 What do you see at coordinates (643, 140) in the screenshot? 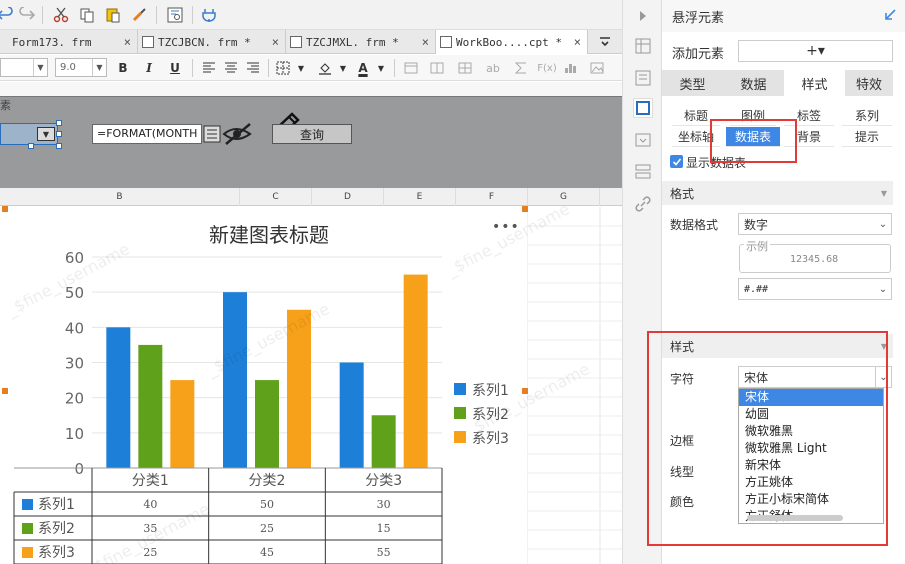
I see `widget-icon` at bounding box center [643, 140].